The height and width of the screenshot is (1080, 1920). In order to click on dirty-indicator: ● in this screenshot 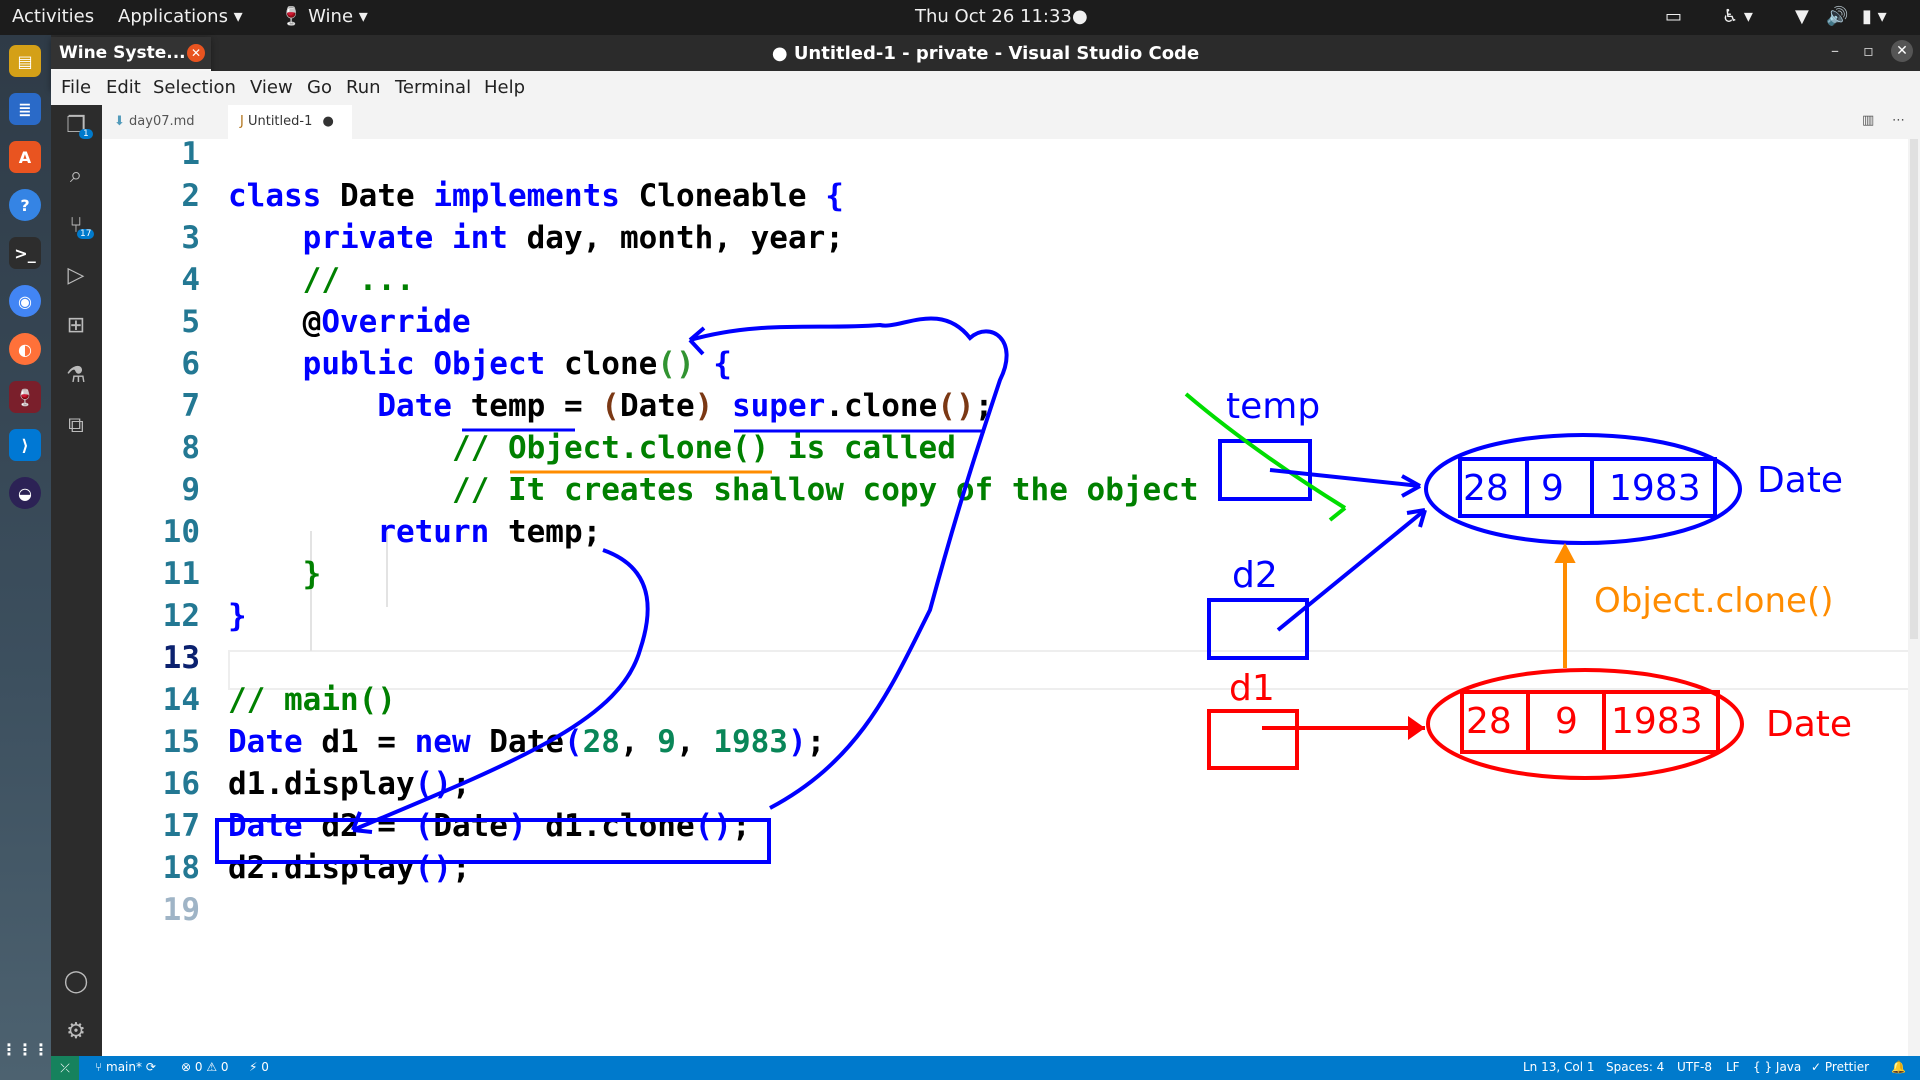, I will do `click(328, 121)`.